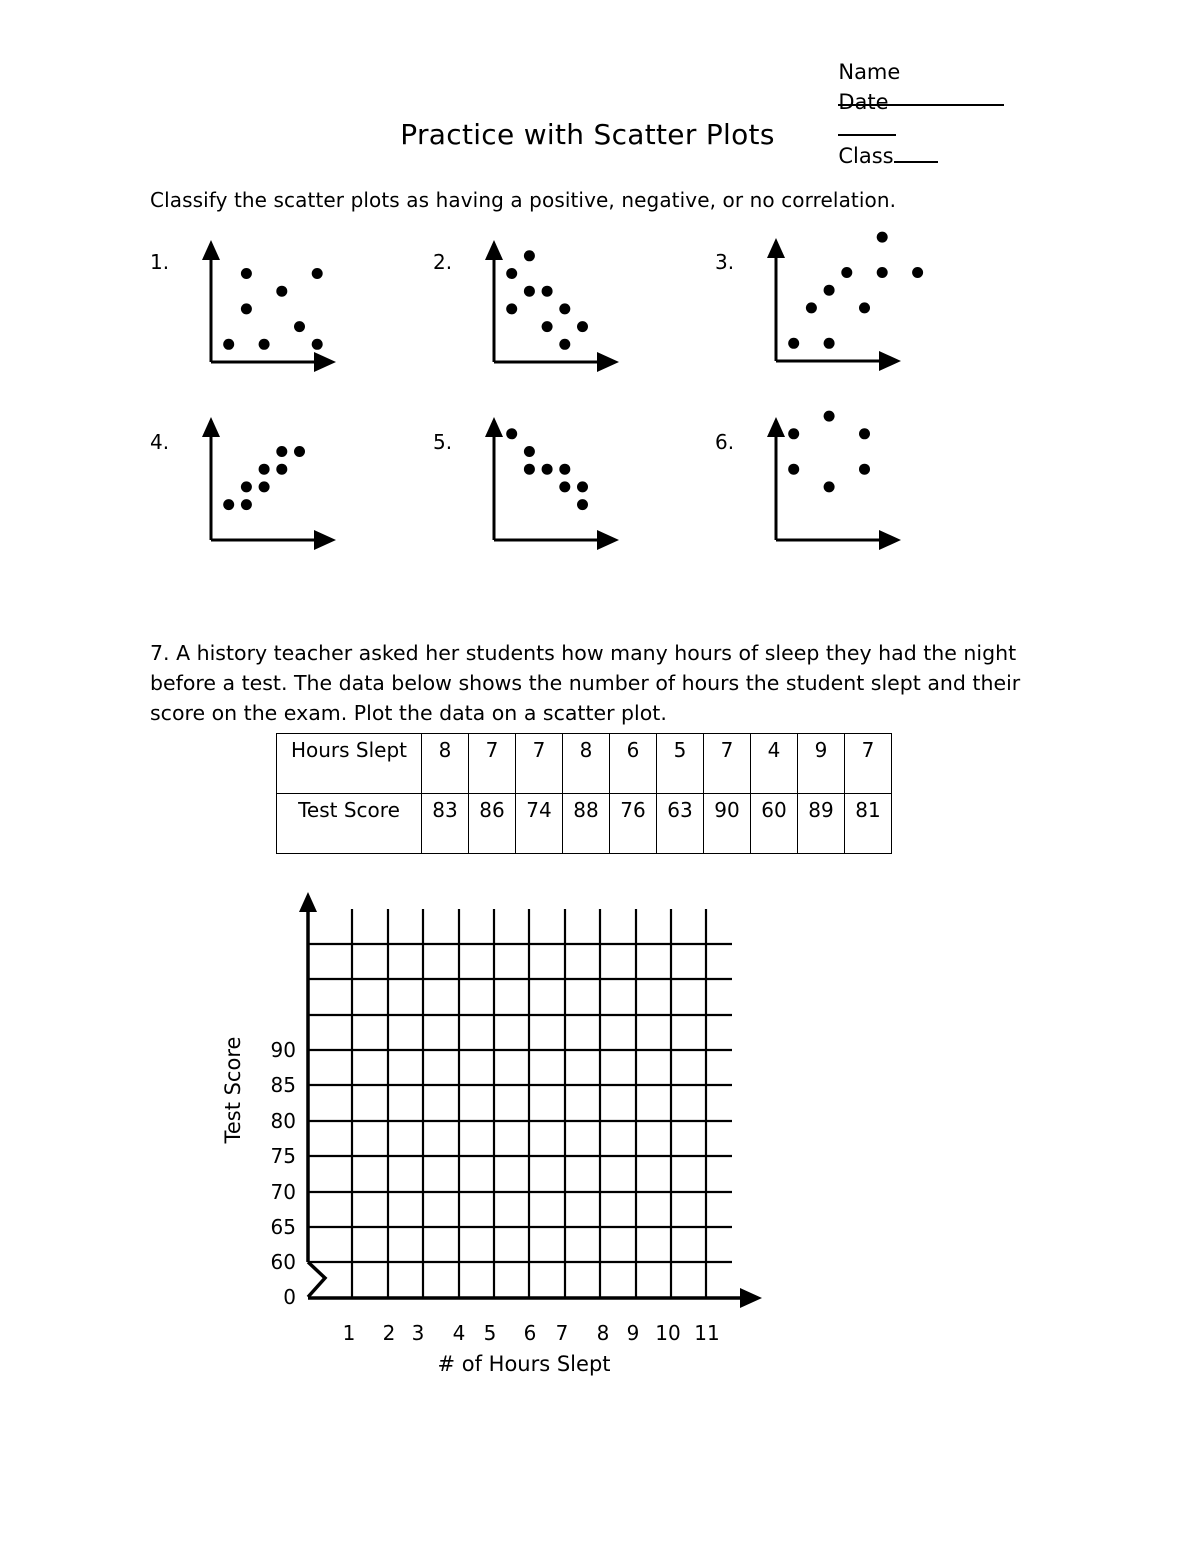  What do you see at coordinates (821, 823) in the screenshot?
I see `score-cell: 89` at bounding box center [821, 823].